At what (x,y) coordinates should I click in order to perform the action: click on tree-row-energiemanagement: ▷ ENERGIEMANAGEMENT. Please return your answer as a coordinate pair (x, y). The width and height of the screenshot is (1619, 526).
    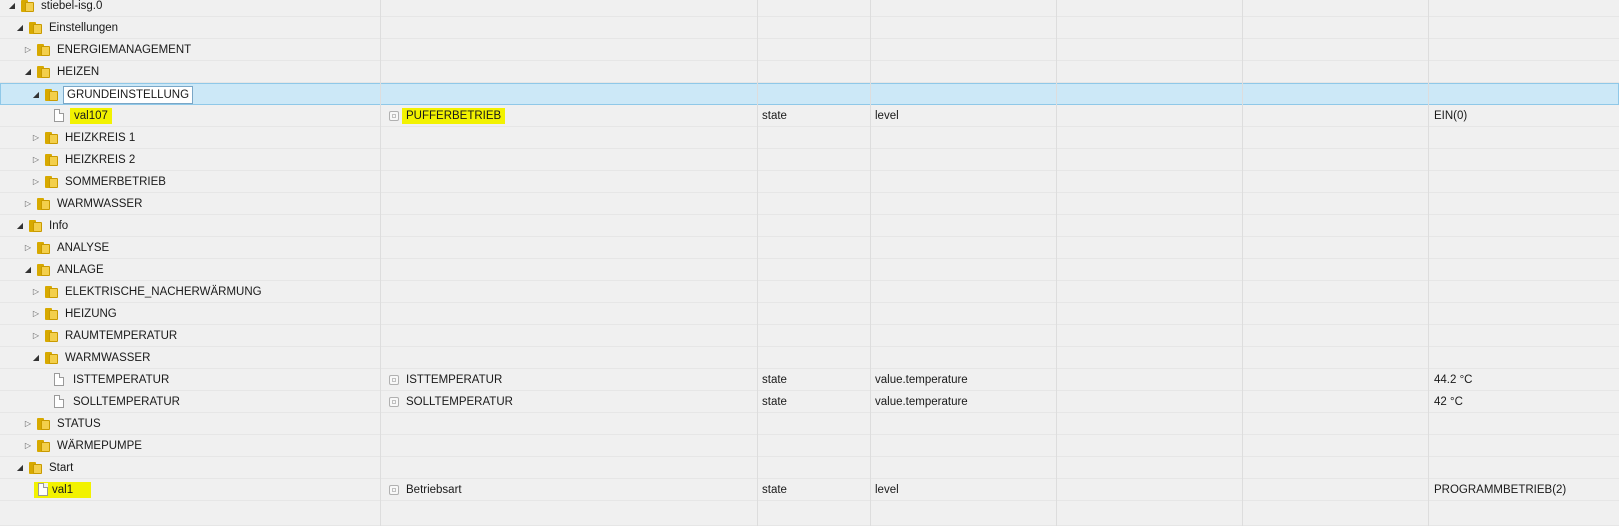
    Looking at the image, I should click on (809, 50).